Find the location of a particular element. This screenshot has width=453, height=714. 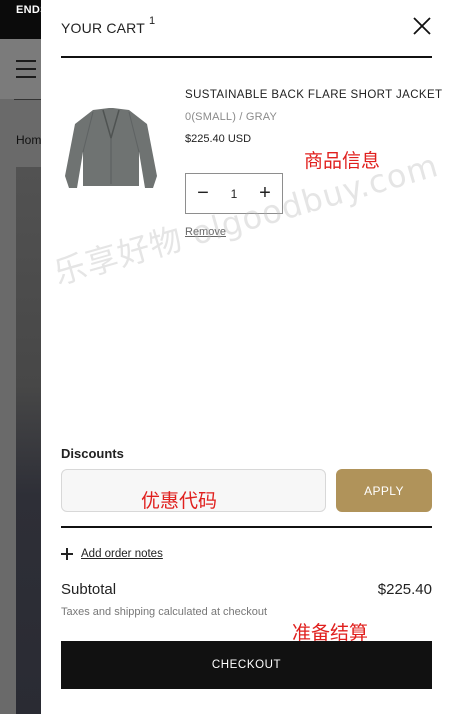

plus-icon: + is located at coordinates (265, 193).